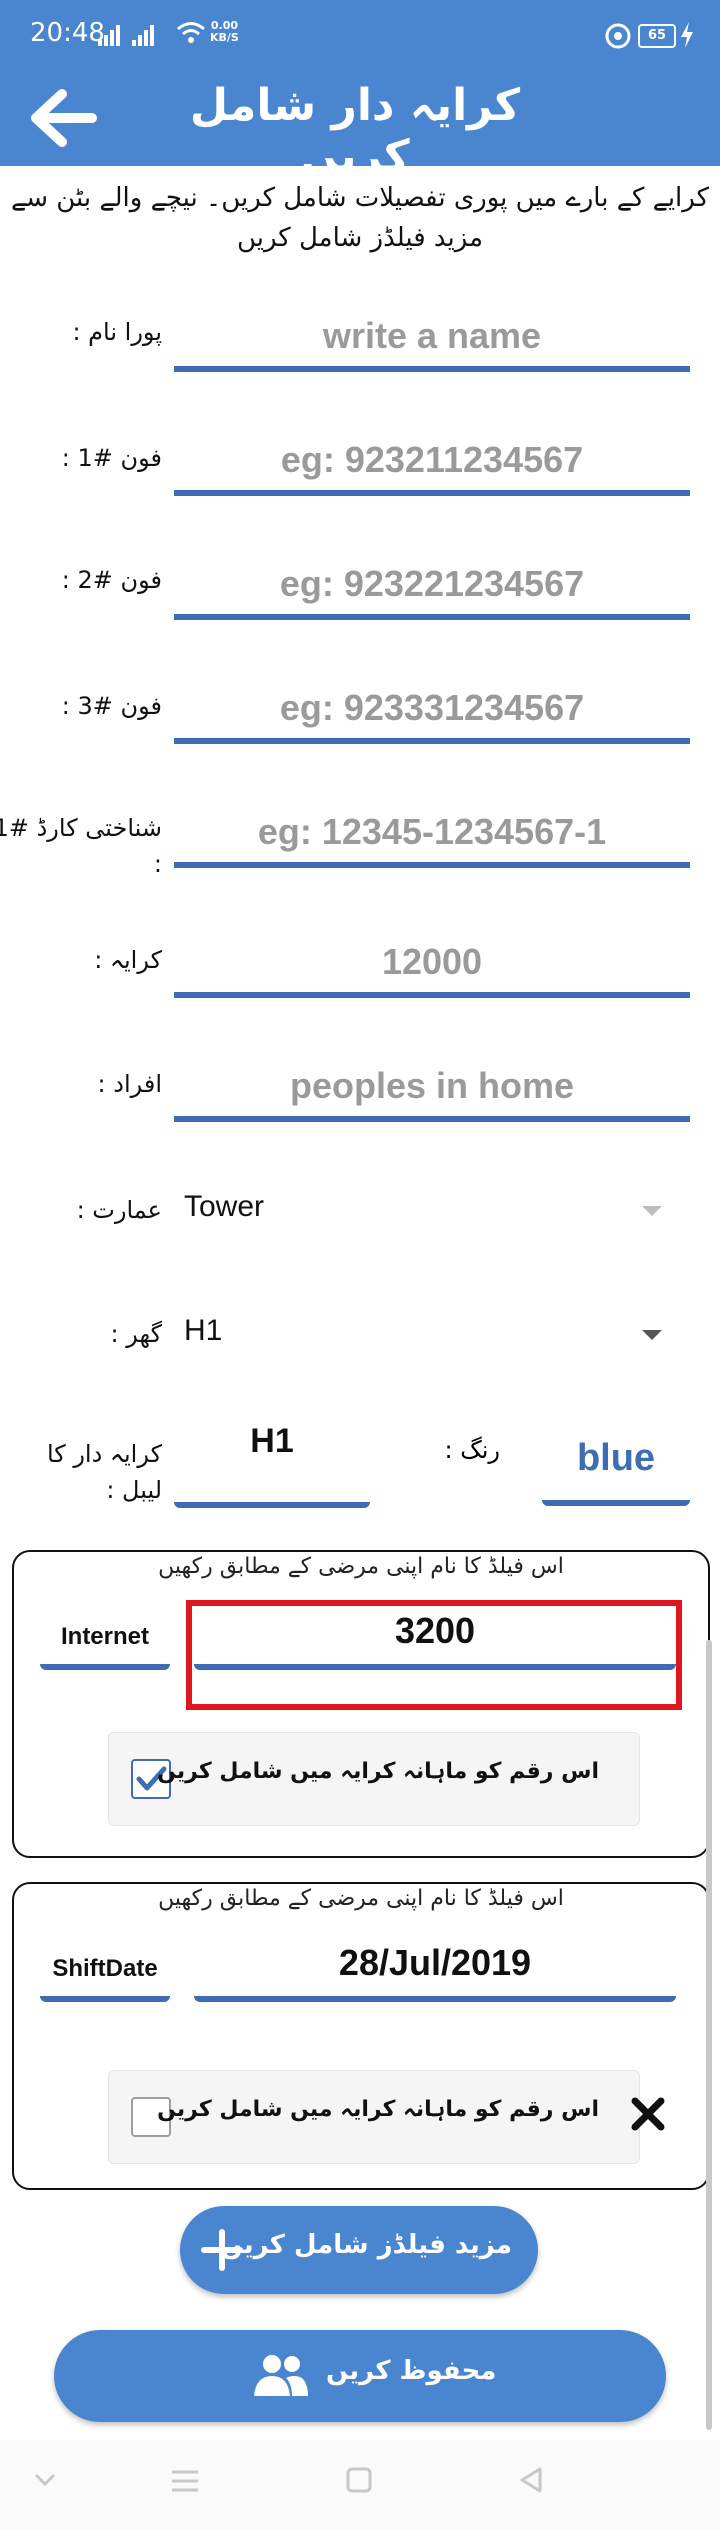 The height and width of the screenshot is (2530, 720). What do you see at coordinates (432, 1210) in the screenshot?
I see `building-select: Tower` at bounding box center [432, 1210].